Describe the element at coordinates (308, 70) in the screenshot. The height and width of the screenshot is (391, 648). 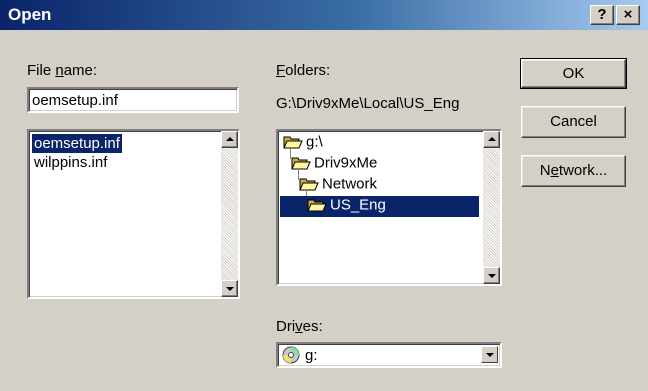
I see `folders-label-part: olders:` at that location.